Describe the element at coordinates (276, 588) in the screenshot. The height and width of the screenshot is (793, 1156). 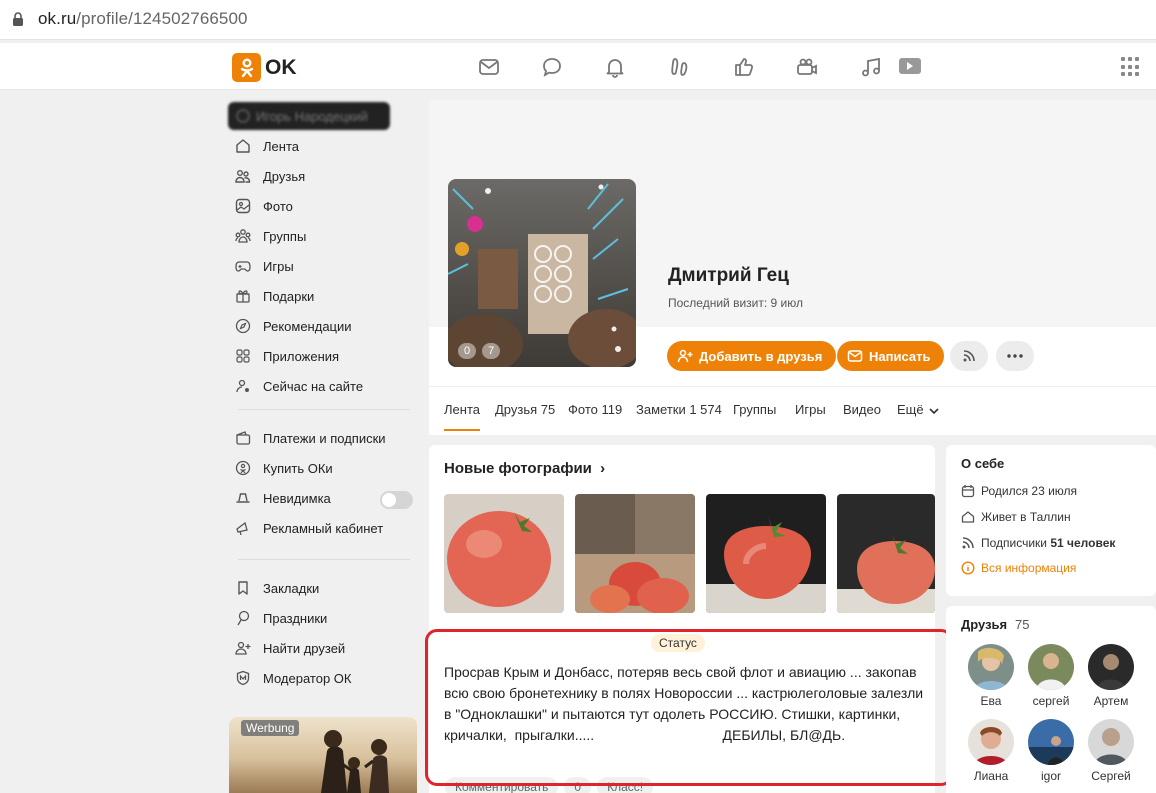
I see `sidebar-item-bookmarks: Закладки` at that location.